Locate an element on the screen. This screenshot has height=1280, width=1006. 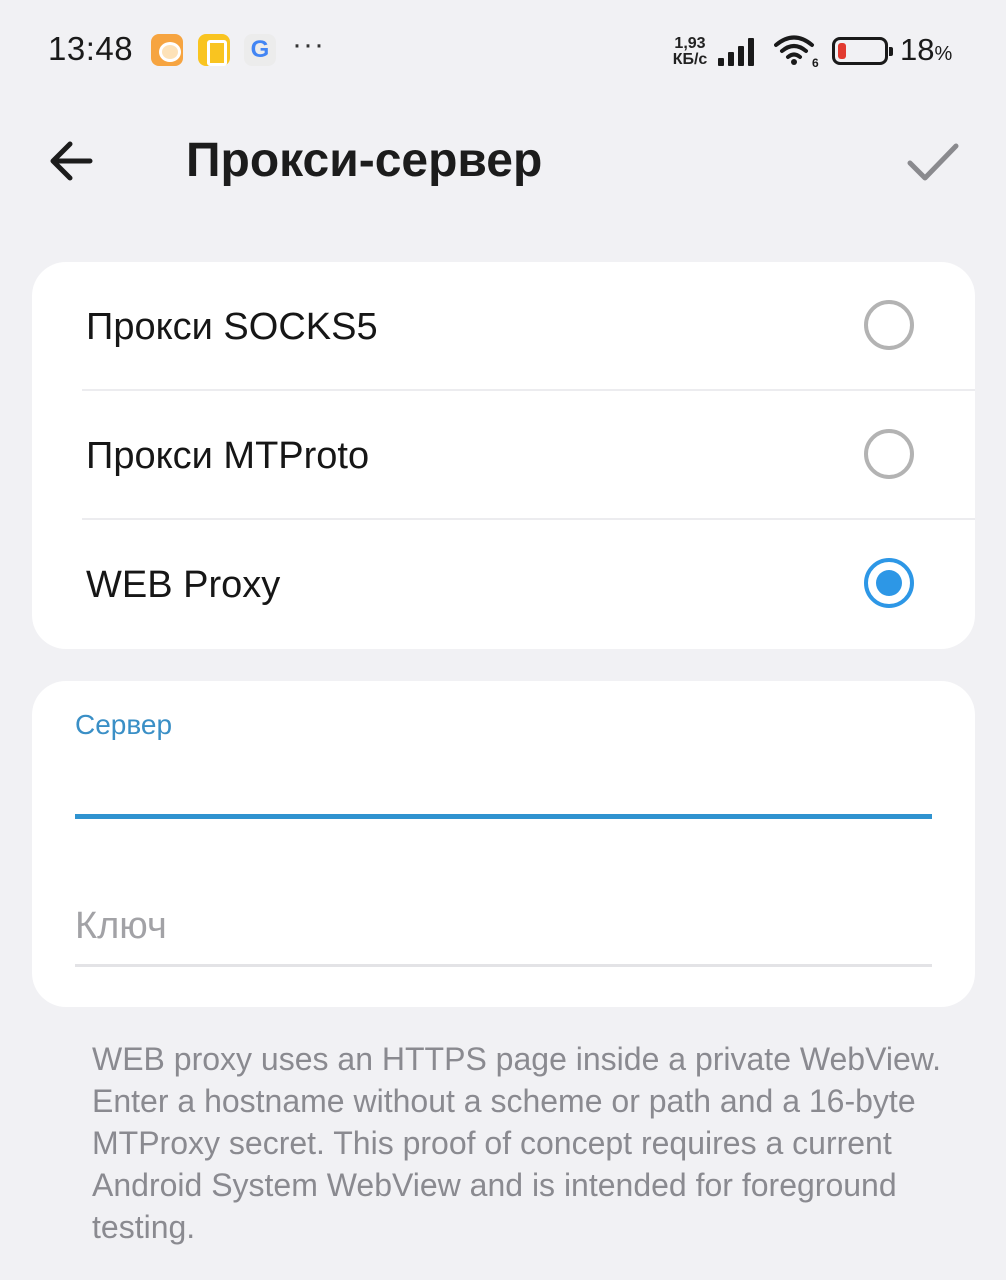
network-speed-unit: КБ/с is located at coordinates (690, 59).